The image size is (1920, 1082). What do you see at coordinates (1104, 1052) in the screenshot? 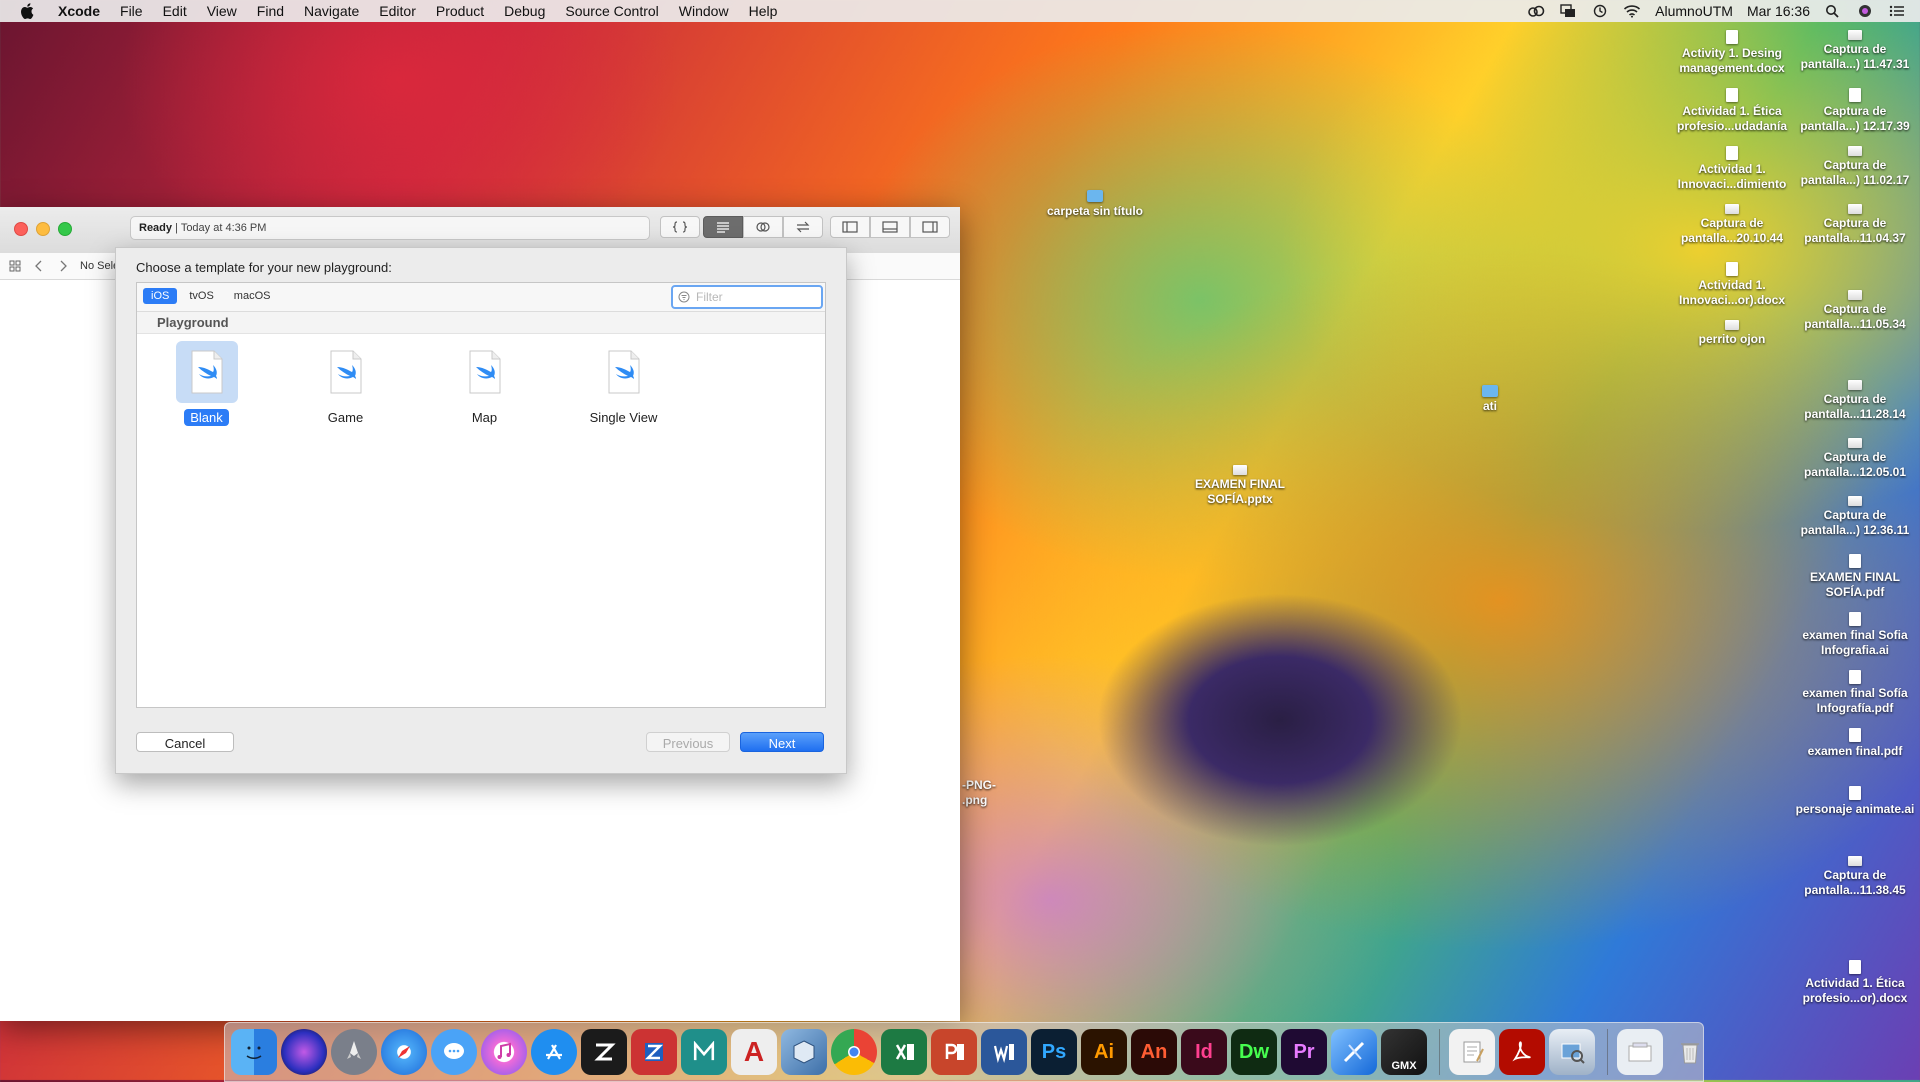
I see `illustrator-icon: Ai` at bounding box center [1104, 1052].